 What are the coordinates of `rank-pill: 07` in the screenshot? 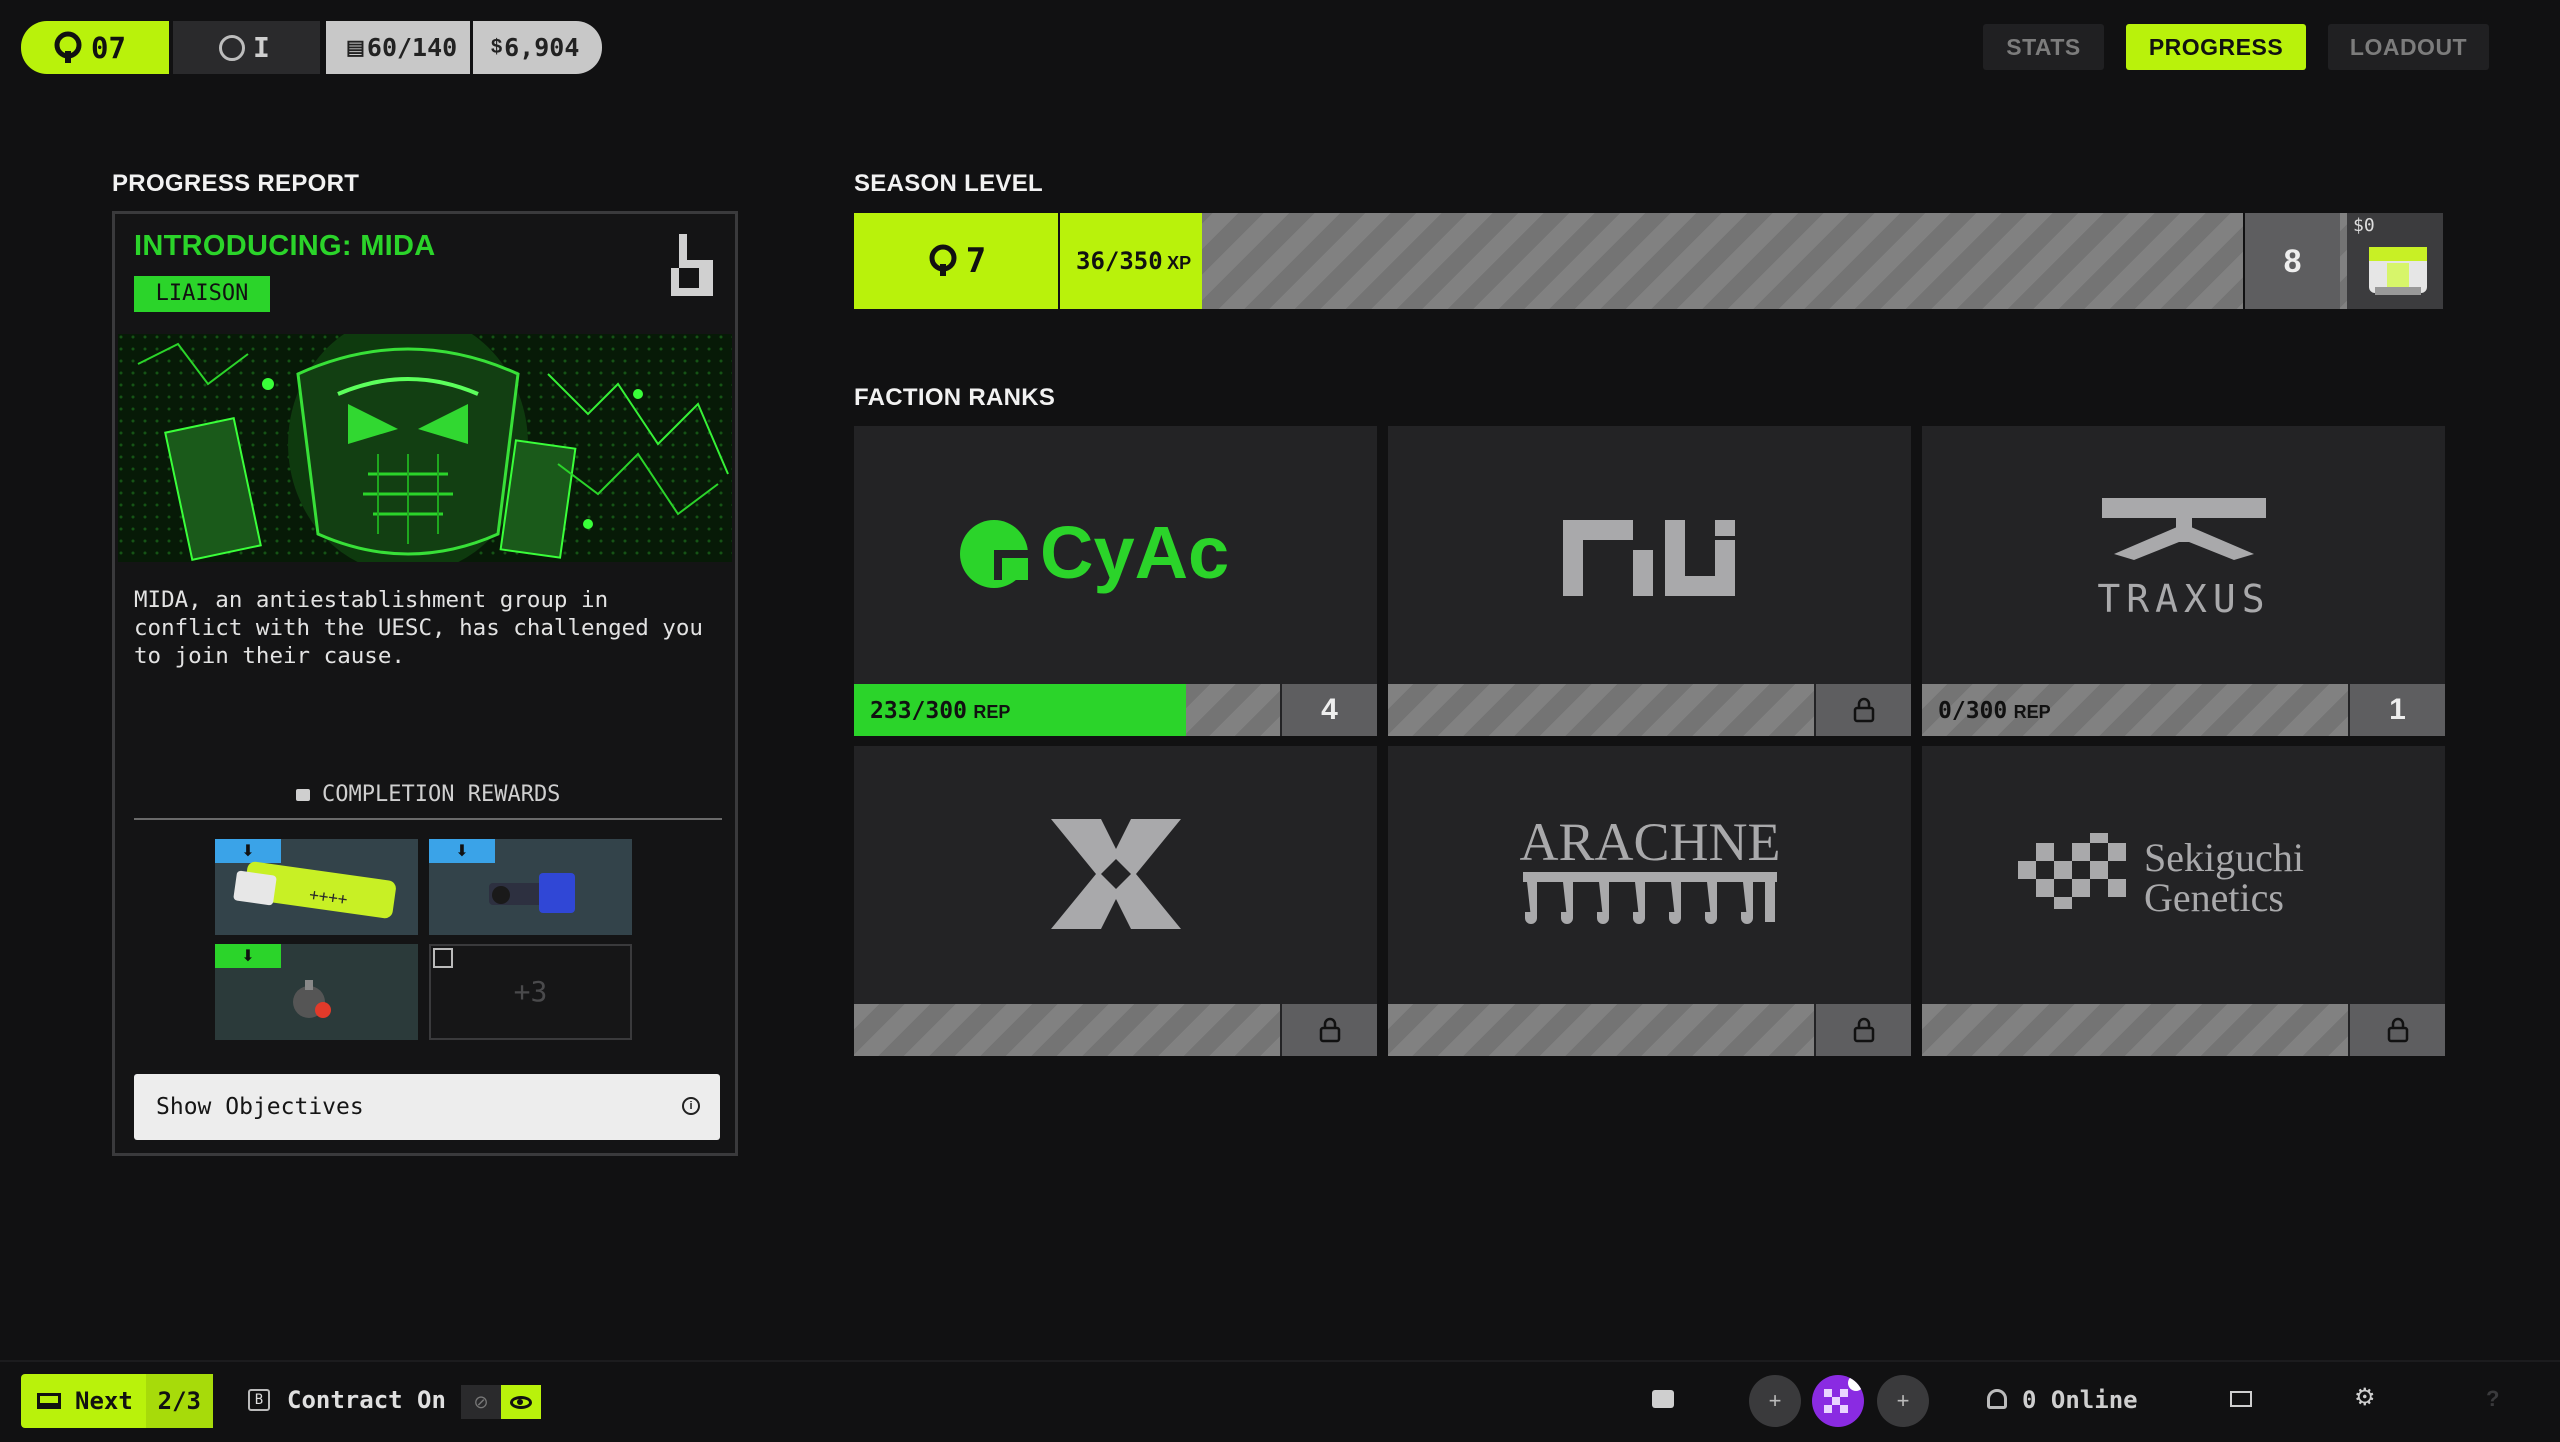 It's located at (95, 47).